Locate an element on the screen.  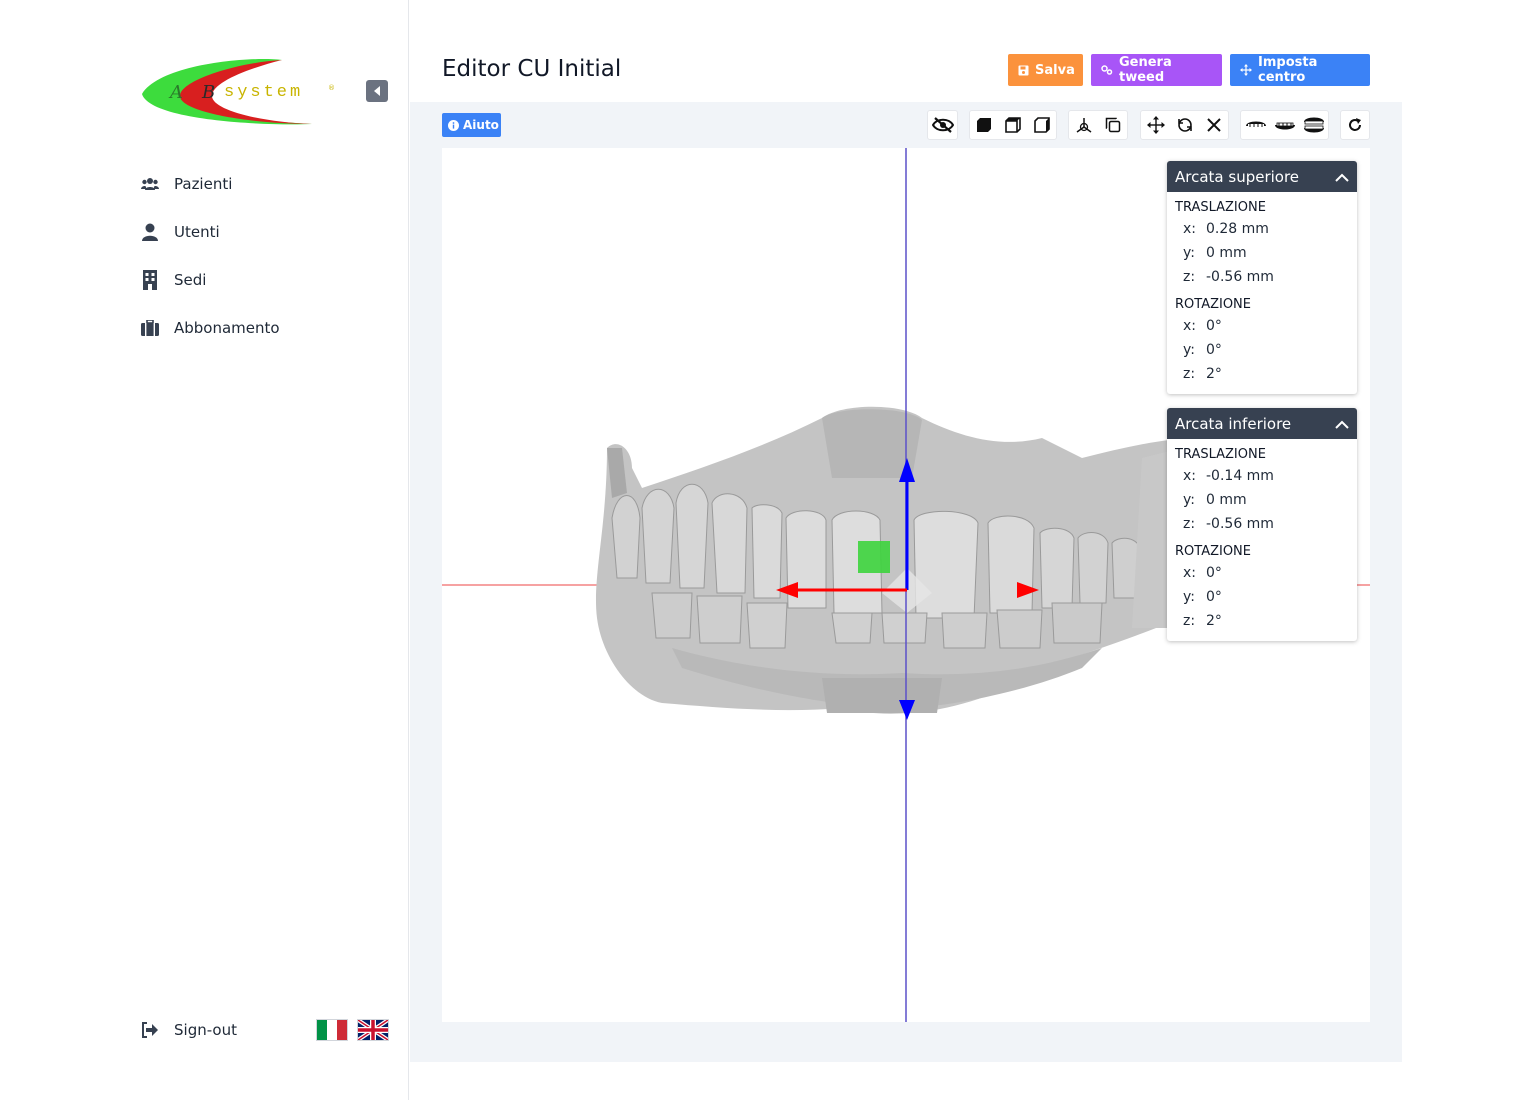
lower-arch-panel-title: Arcata inferiore is located at coordinates (1233, 423).